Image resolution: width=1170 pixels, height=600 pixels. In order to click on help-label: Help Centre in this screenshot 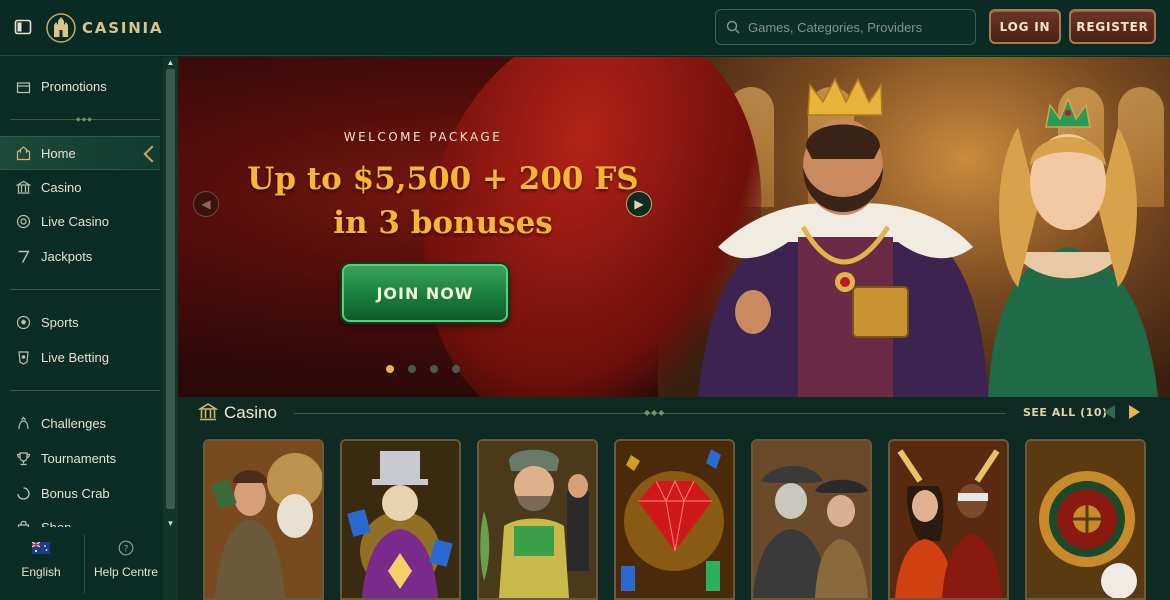, I will do `click(126, 572)`.